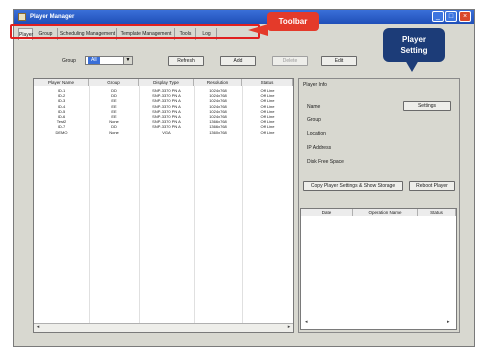 The height and width of the screenshot is (363, 482). Describe the element at coordinates (114, 82) in the screenshot. I see `col-group: Group` at that location.